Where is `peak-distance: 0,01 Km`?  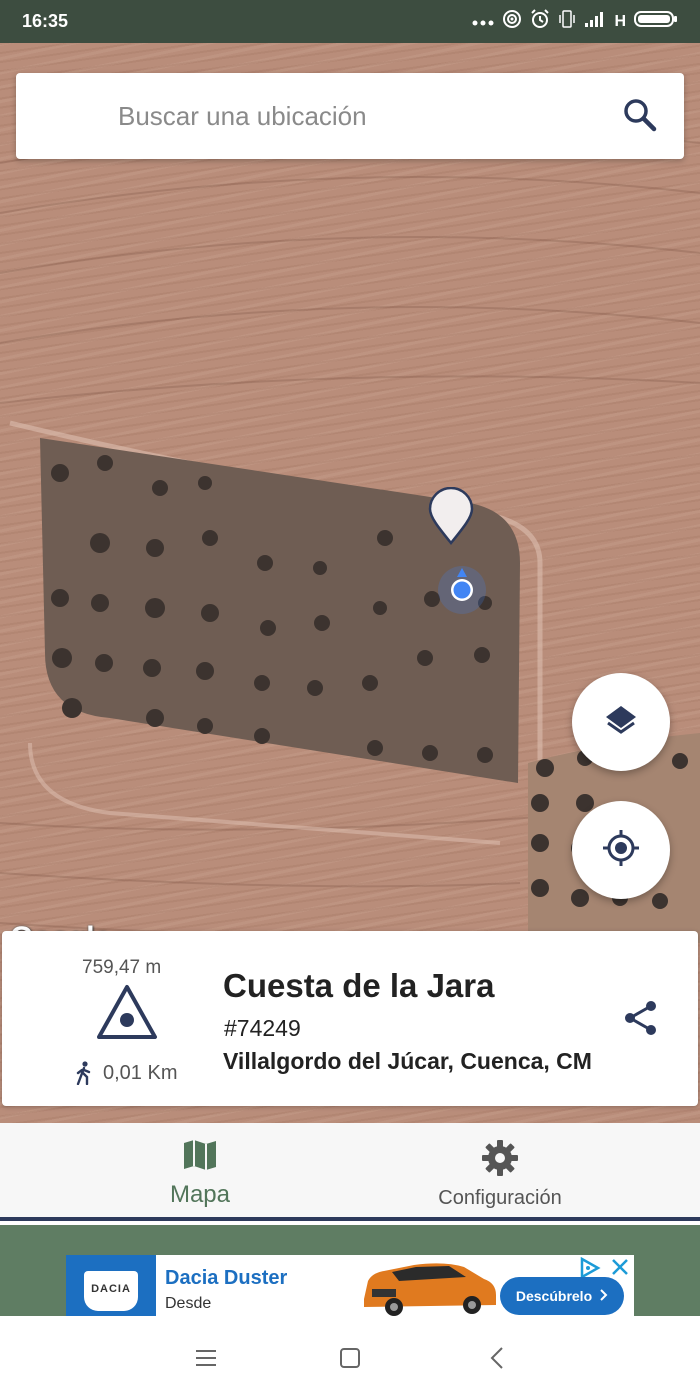 peak-distance: 0,01 Km is located at coordinates (140, 1073).